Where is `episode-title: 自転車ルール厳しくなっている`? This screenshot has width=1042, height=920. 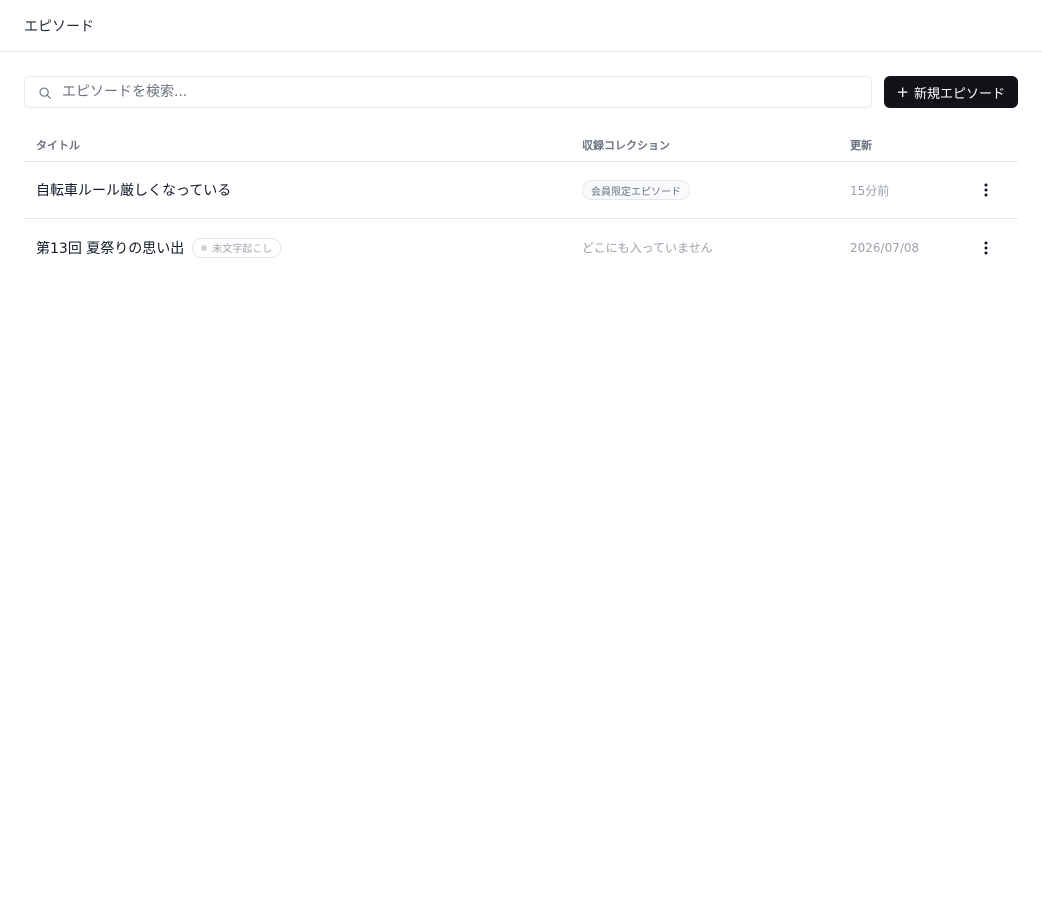 episode-title: 自転車ルール厳しくなっている is located at coordinates (133, 190).